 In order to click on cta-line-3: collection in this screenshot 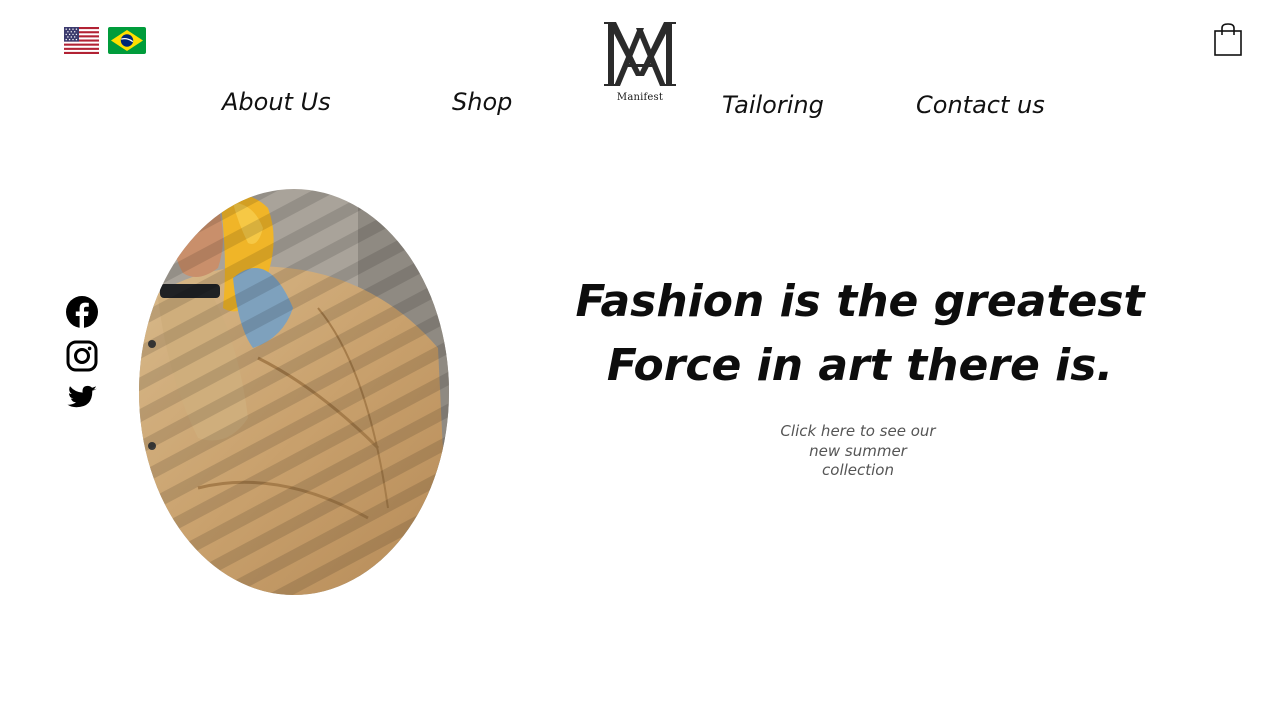, I will do `click(858, 470)`.